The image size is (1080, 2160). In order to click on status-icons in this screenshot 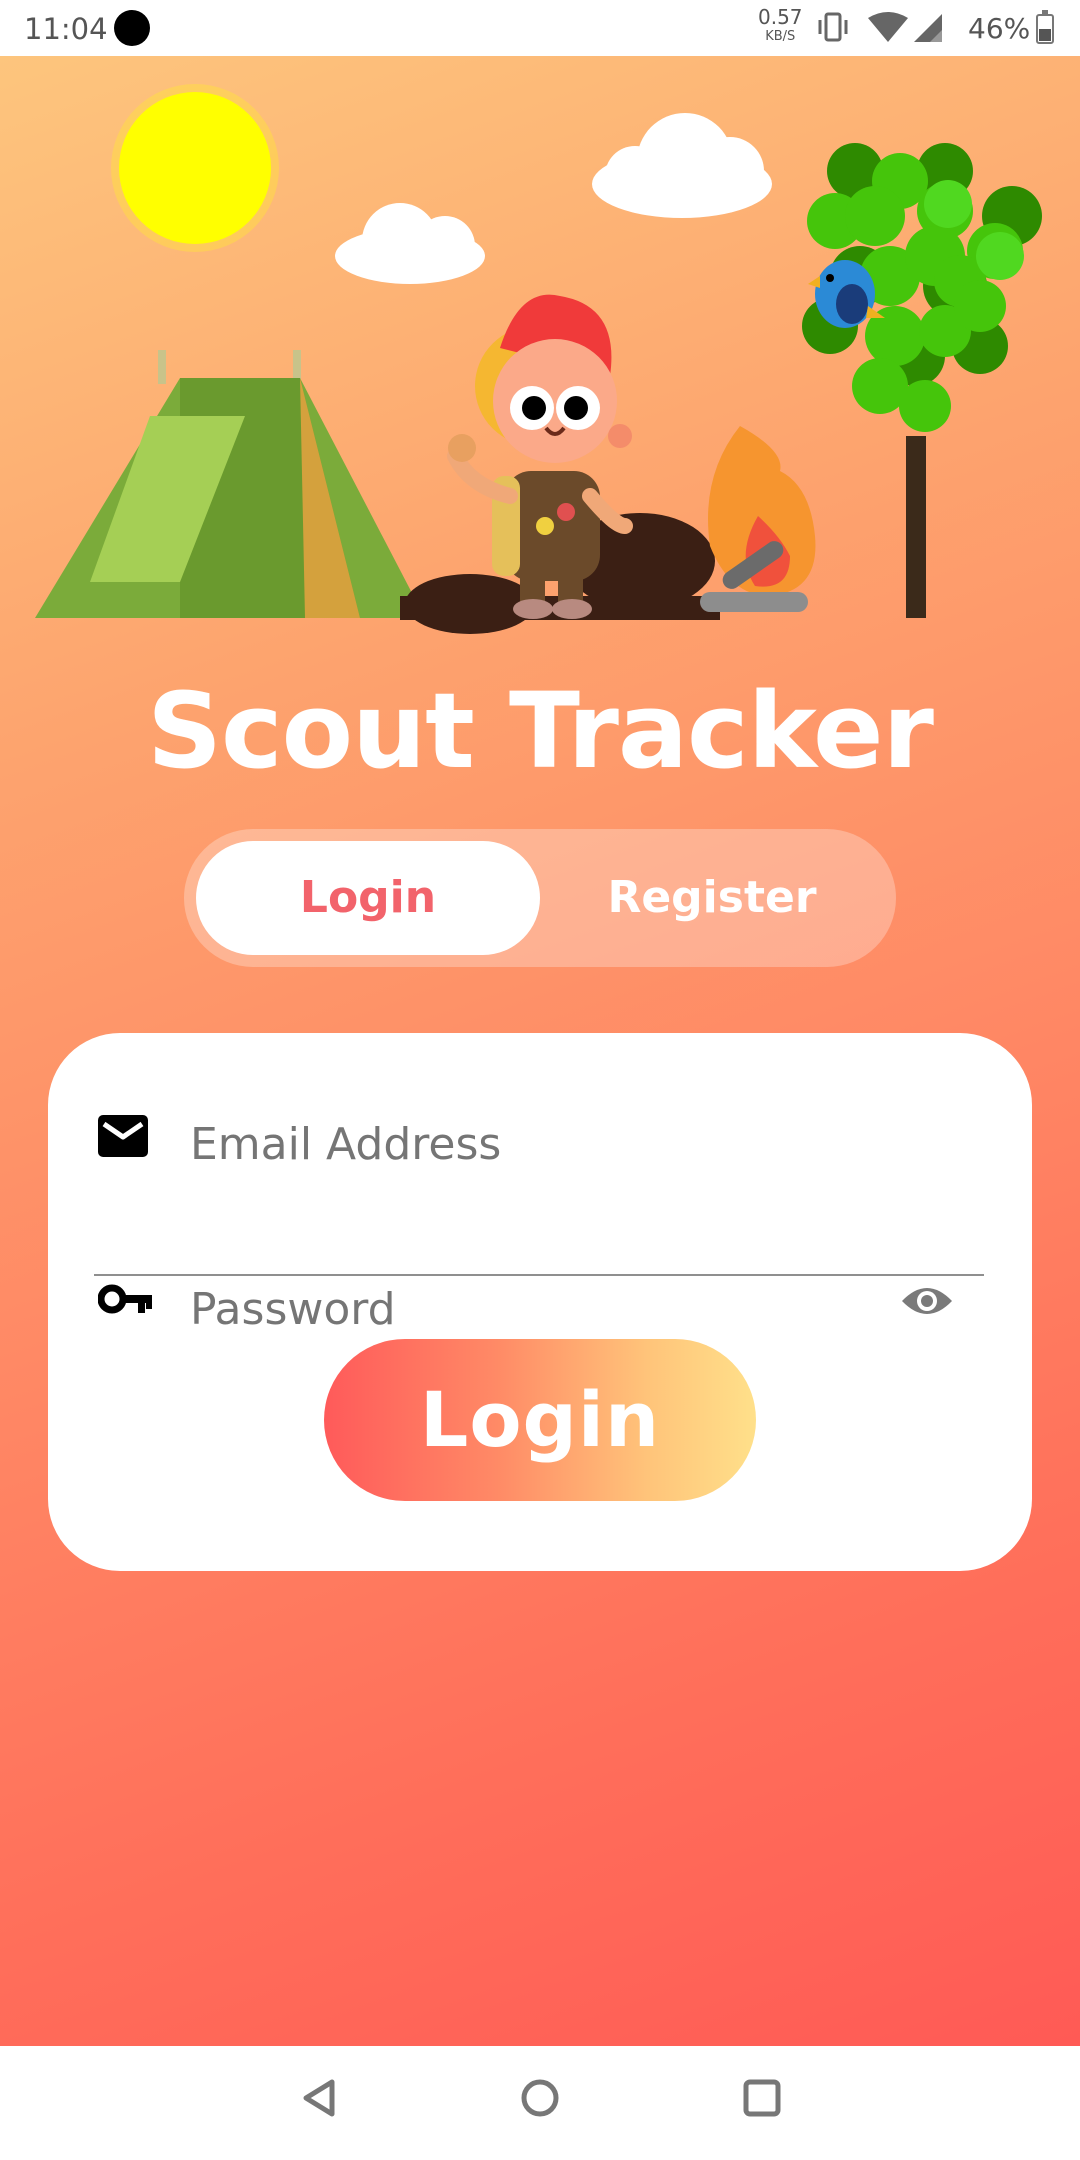, I will do `click(880, 27)`.